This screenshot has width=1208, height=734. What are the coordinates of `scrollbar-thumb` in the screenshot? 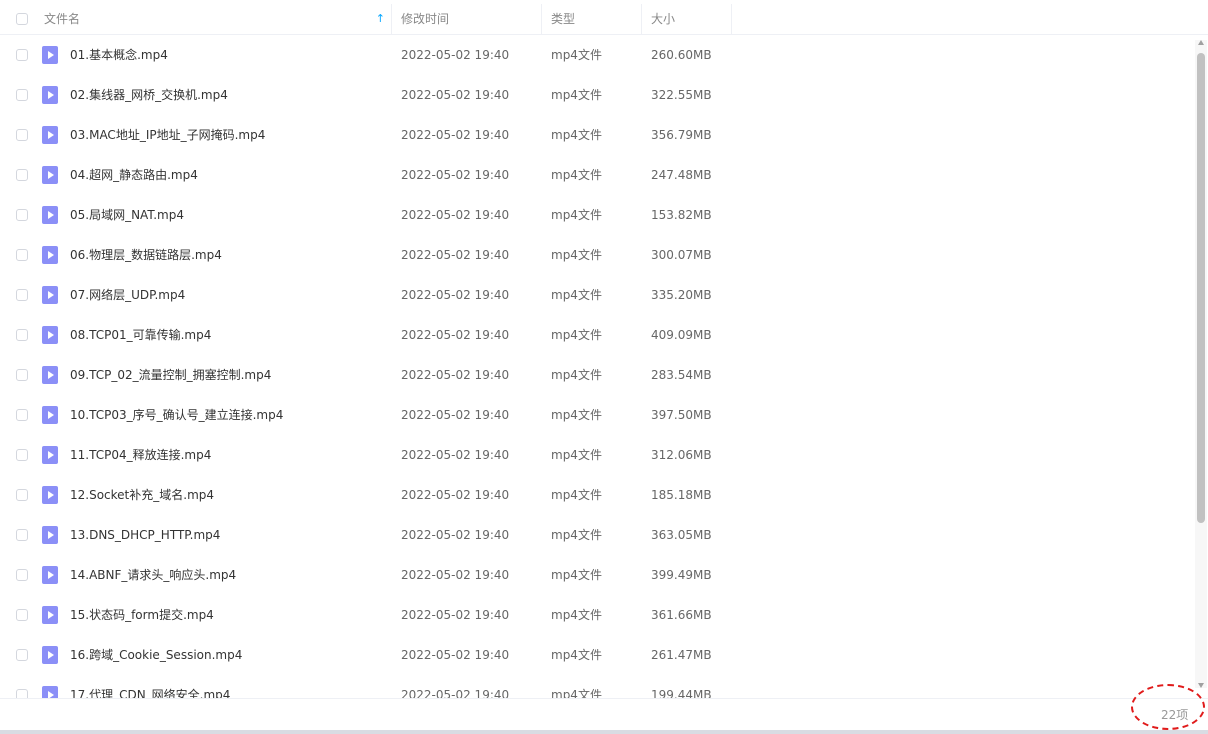 It's located at (1201, 288).